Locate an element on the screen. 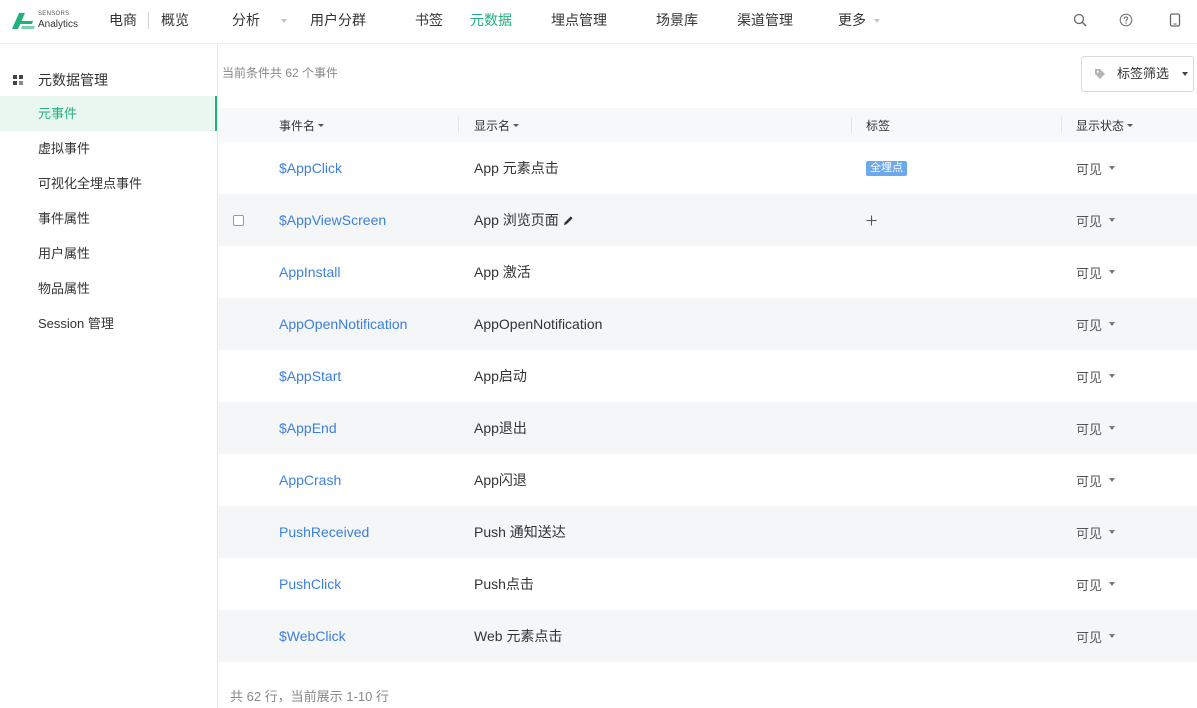 This screenshot has height=708, width=1197. plus-icon is located at coordinates (871, 220).